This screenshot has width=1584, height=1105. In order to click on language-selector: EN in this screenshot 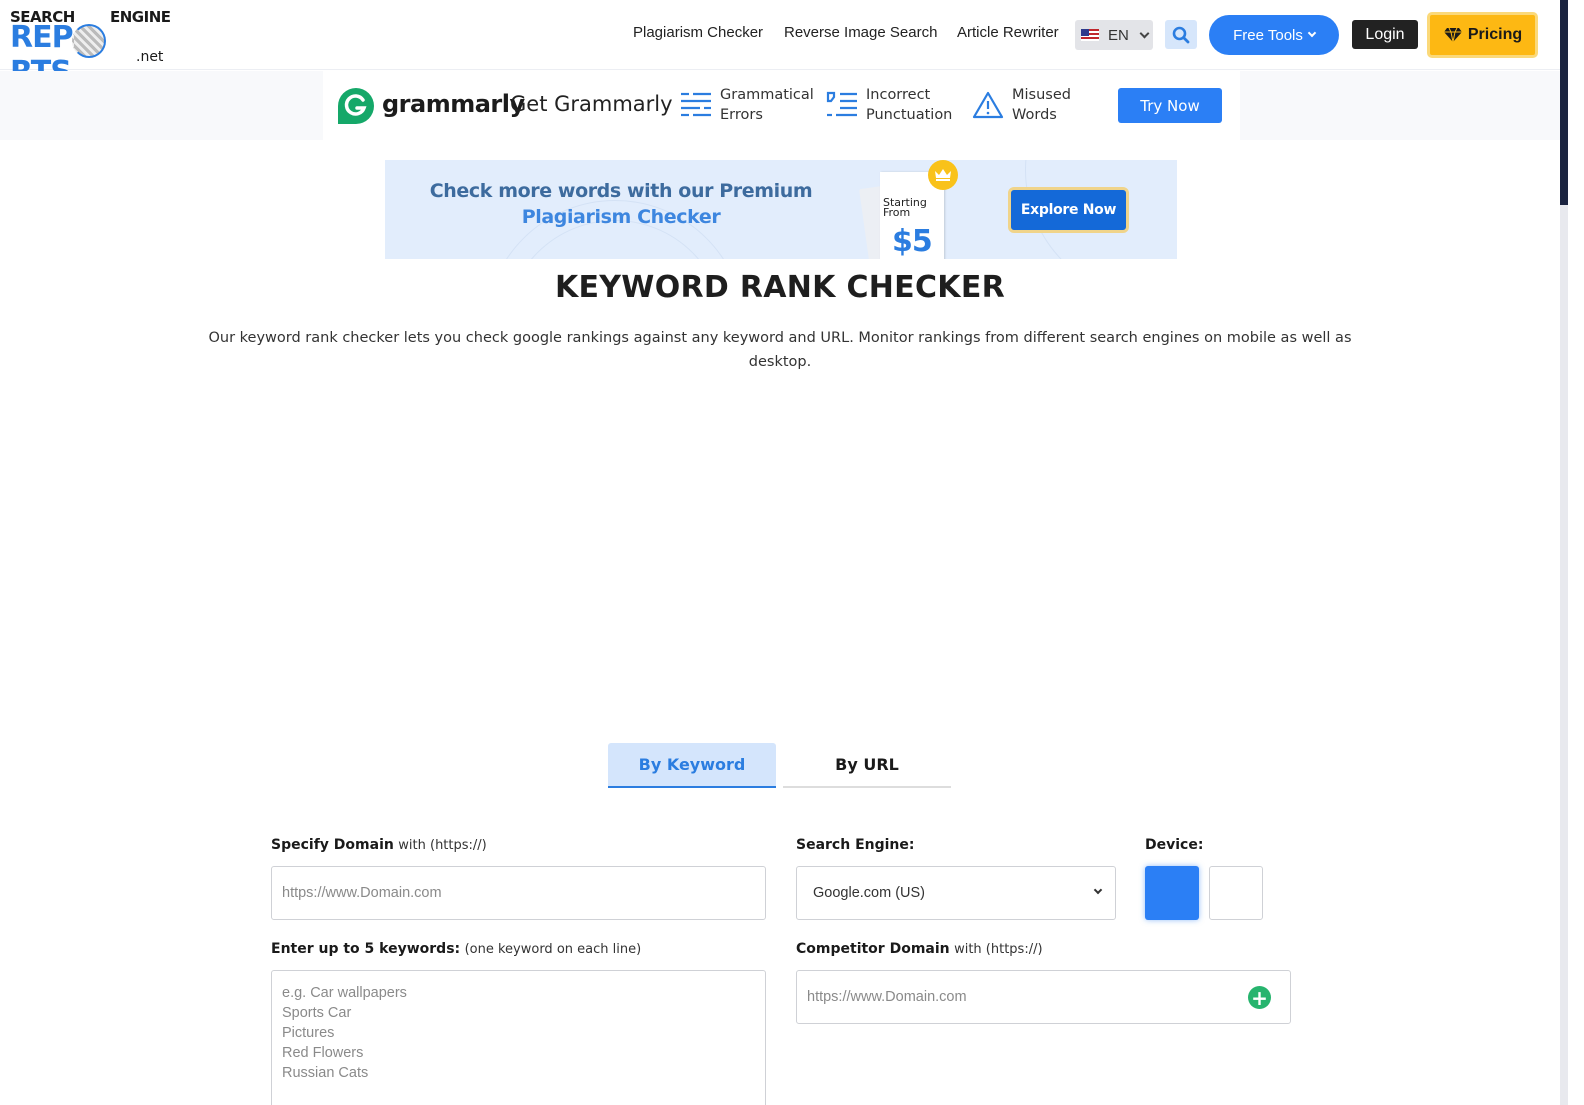, I will do `click(1114, 35)`.